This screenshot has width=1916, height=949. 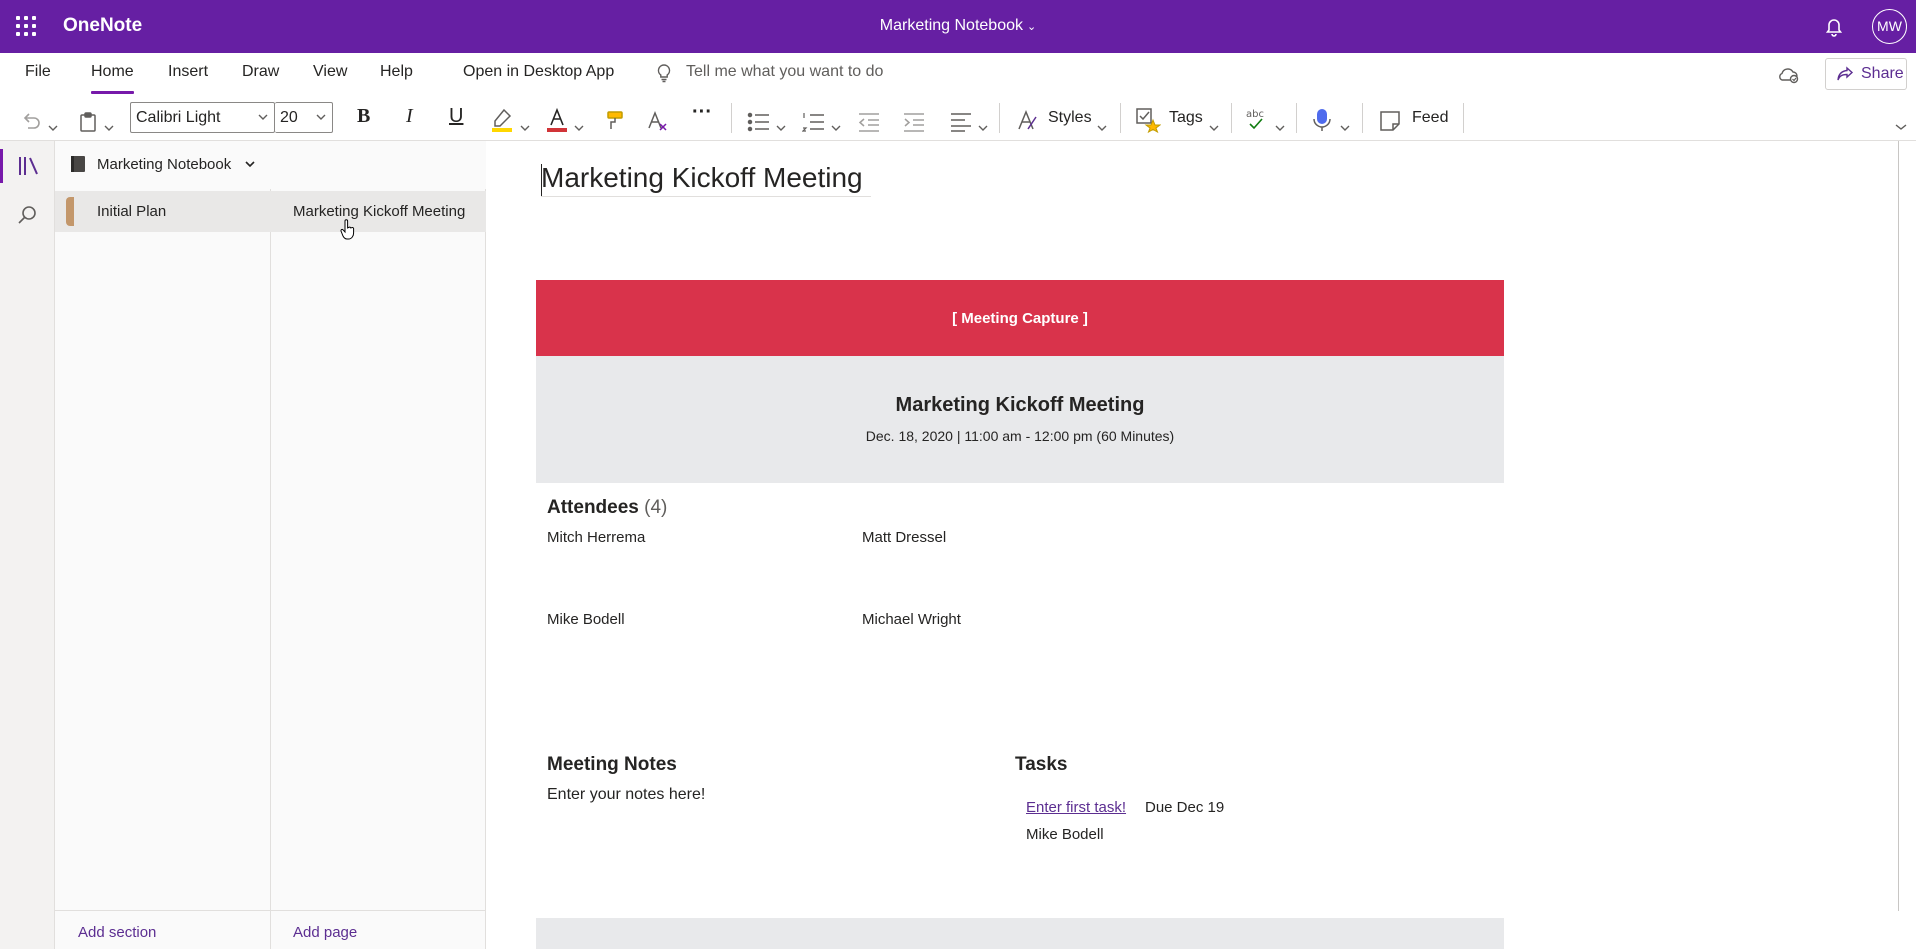 What do you see at coordinates (1027, 121) in the screenshot?
I see `styles-icon` at bounding box center [1027, 121].